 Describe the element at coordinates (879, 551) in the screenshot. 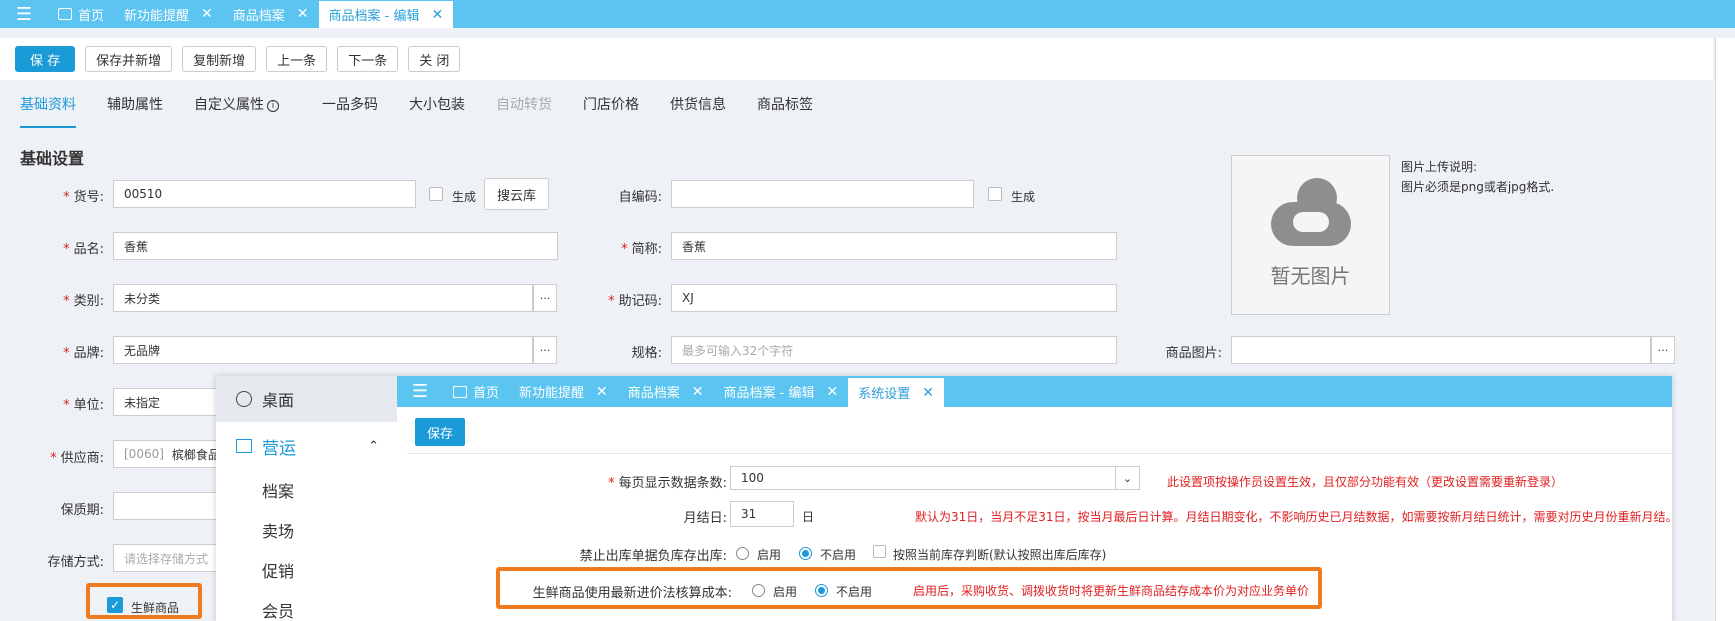

I see `current-stock-checkbox` at that location.